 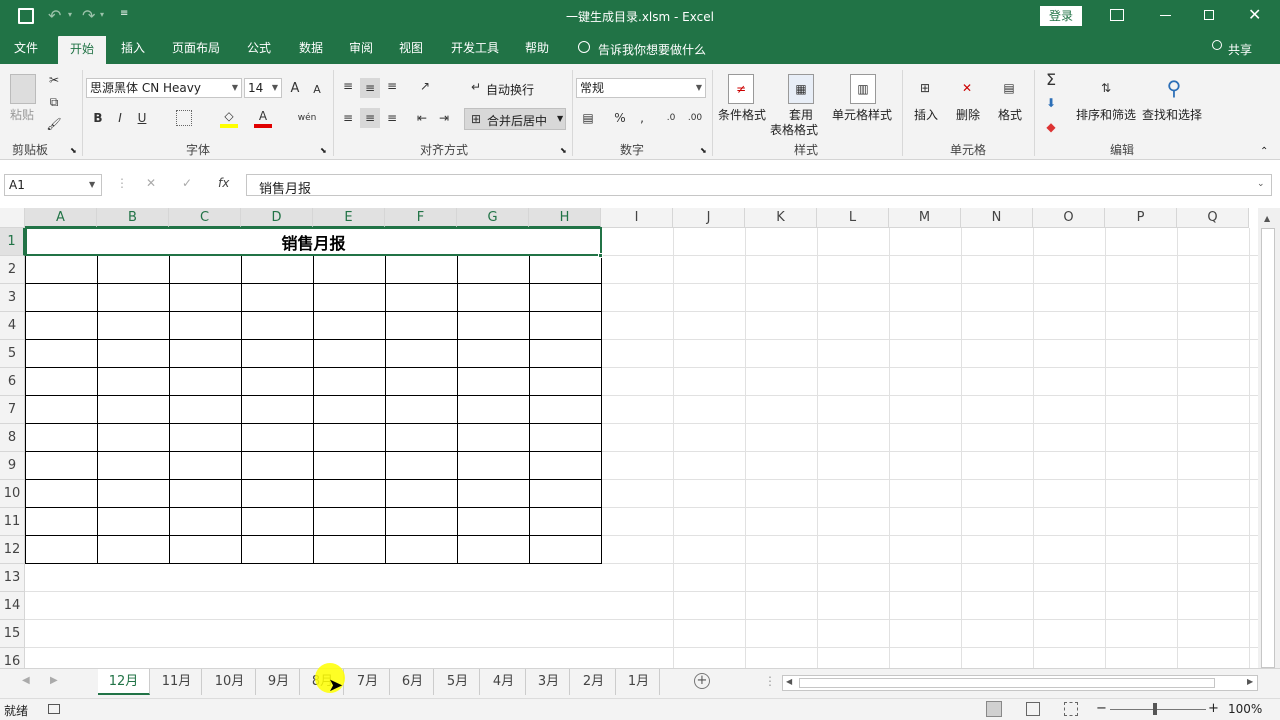 I want to click on zoom-level: 100%, so click(x=1245, y=709).